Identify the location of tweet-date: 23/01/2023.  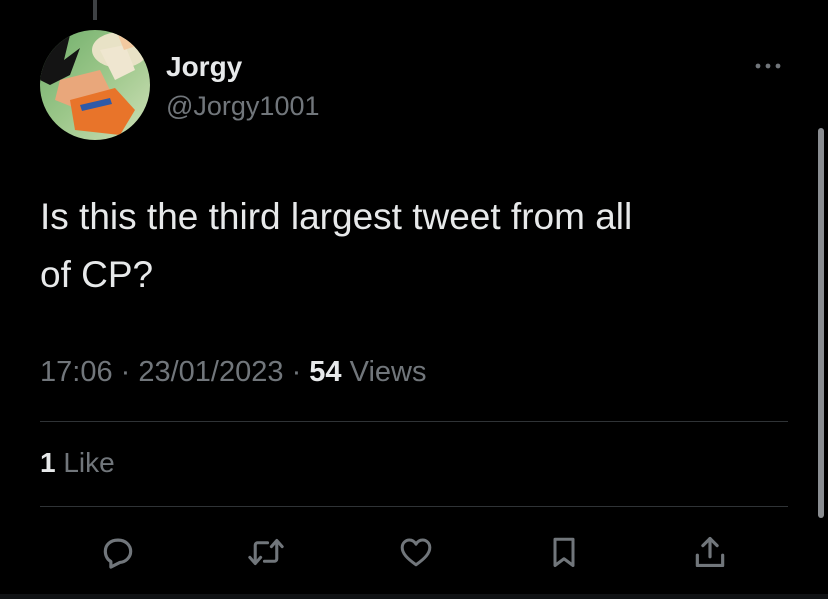
(210, 372).